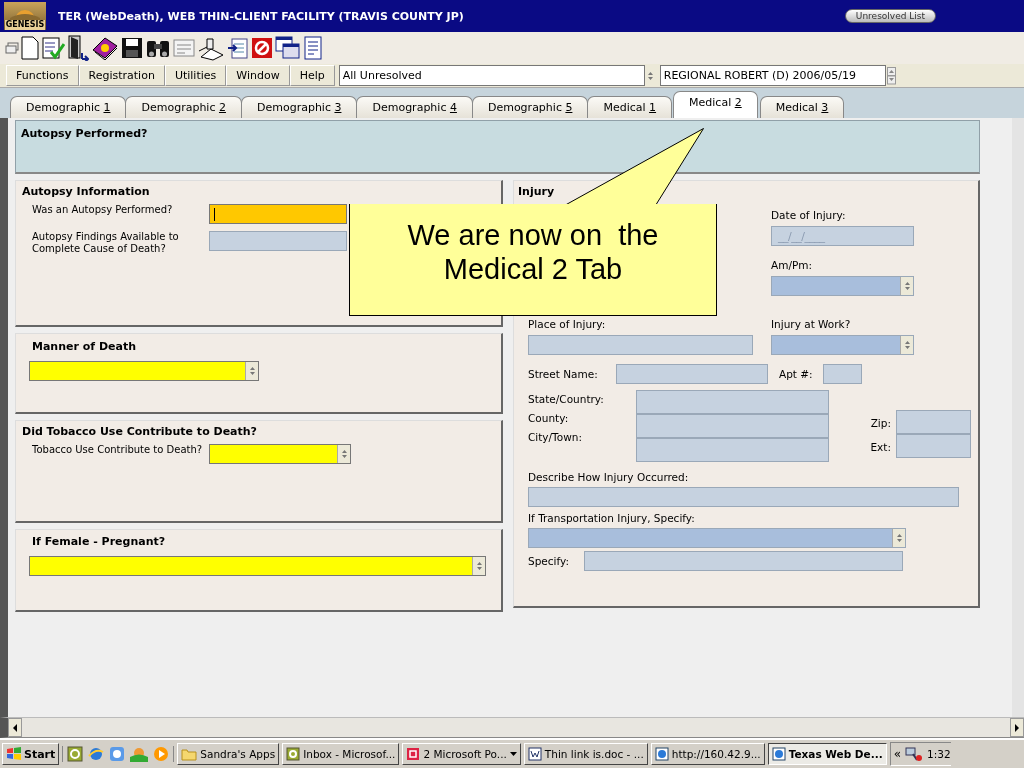 The image size is (1024, 768). Describe the element at coordinates (802, 107) in the screenshot. I see `tab: Medical 3` at that location.